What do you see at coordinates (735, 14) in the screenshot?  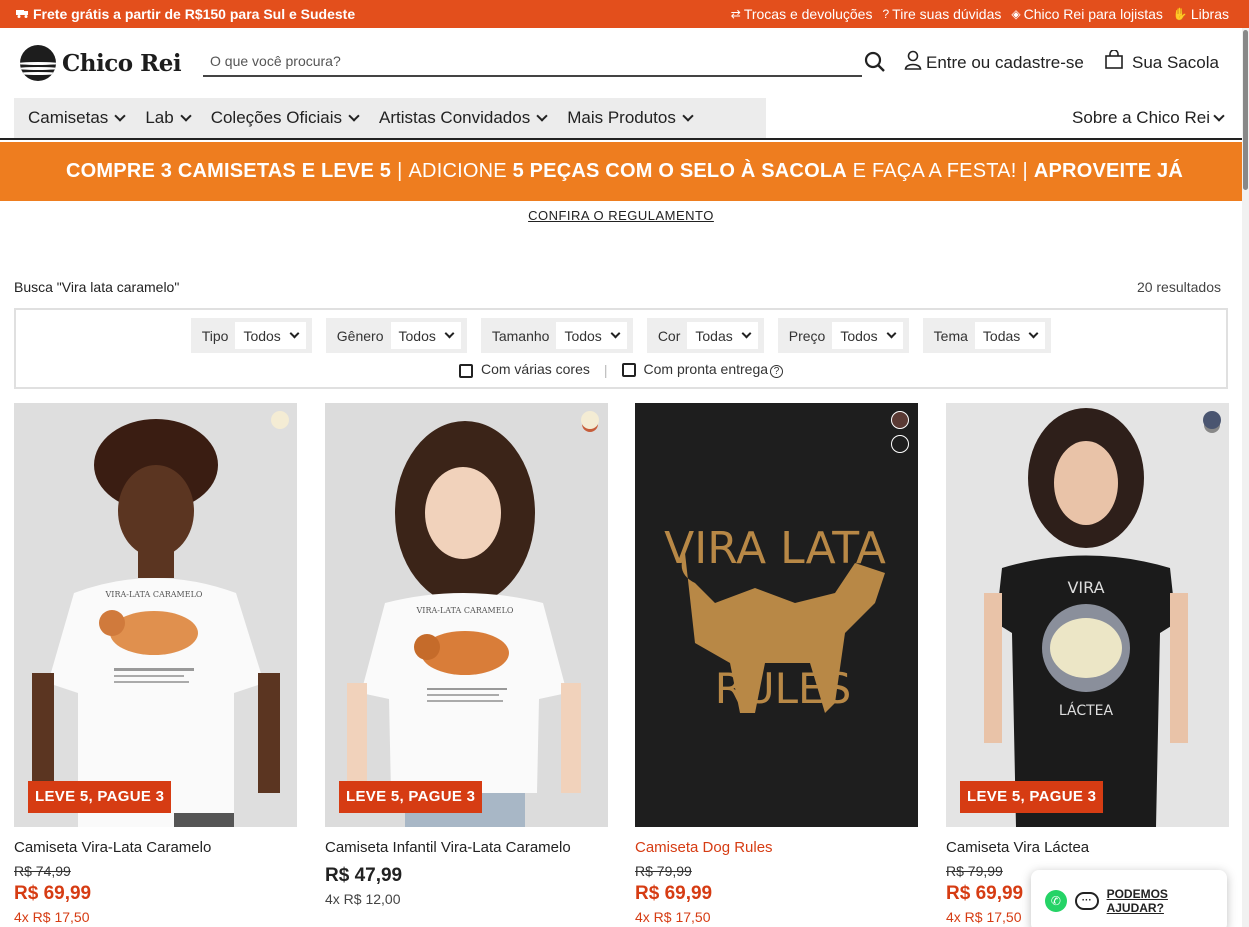 I see `exchange-icon: ⇄` at bounding box center [735, 14].